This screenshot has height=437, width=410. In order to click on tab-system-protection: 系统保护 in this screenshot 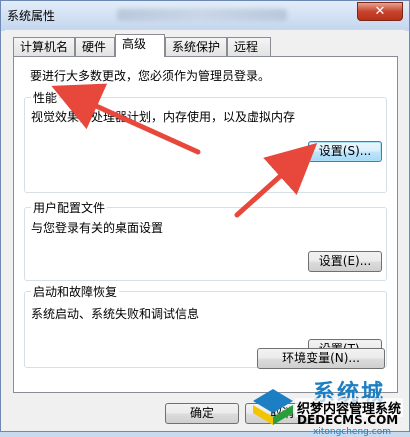, I will do `click(196, 46)`.